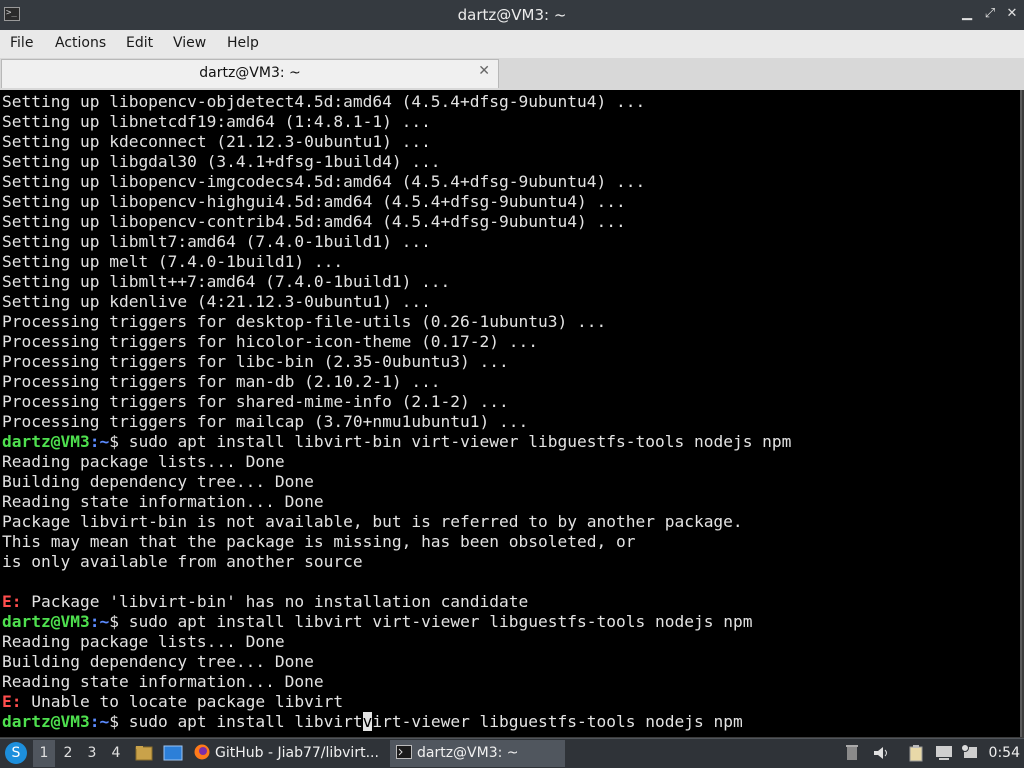 Image resolution: width=1024 pixels, height=768 pixels. What do you see at coordinates (881, 753) in the screenshot?
I see `volume-icon` at bounding box center [881, 753].